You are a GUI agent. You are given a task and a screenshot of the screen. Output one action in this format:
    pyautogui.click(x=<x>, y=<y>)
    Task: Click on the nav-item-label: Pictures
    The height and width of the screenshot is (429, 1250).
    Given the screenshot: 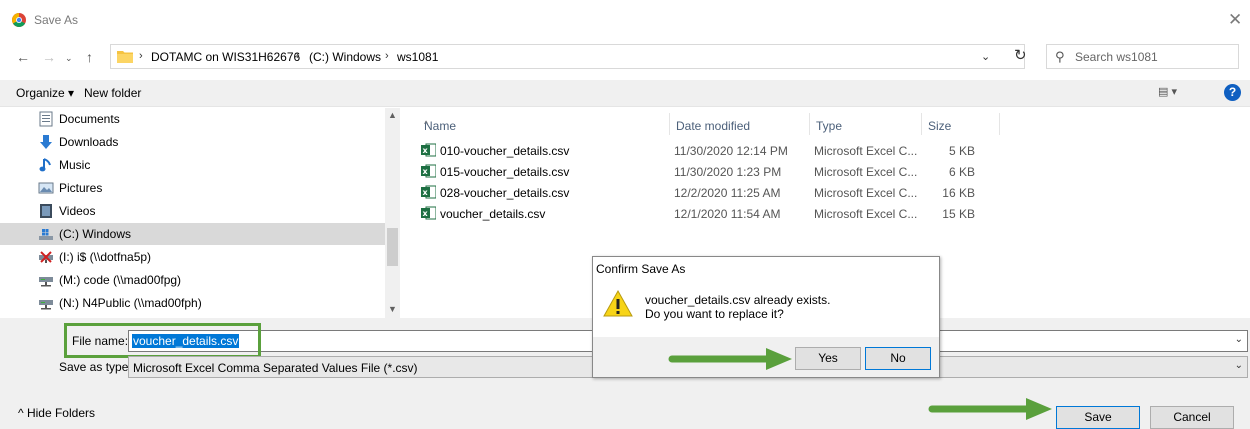 What is the action you would take?
    pyautogui.click(x=81, y=188)
    